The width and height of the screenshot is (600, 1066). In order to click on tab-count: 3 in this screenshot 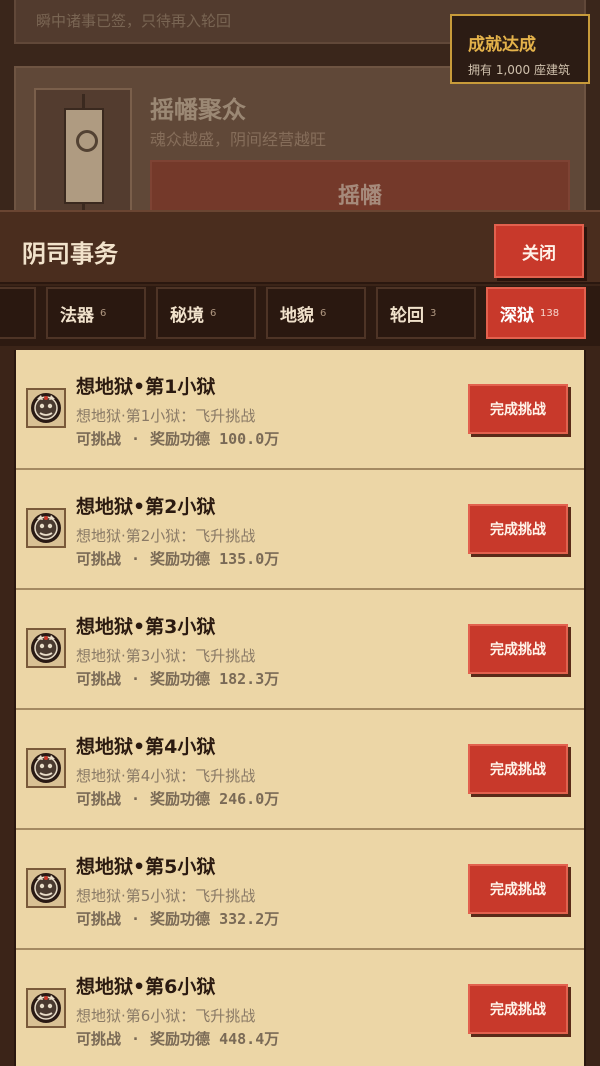, I will do `click(433, 313)`.